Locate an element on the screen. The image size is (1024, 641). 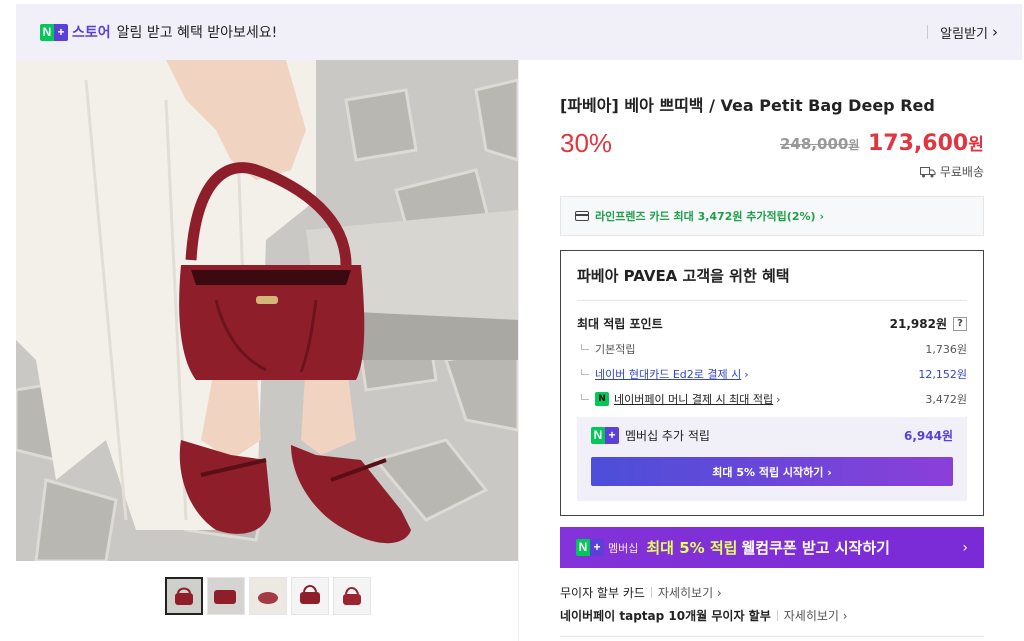
taptap-installment-label: 네이버페이 taptap 10개월 무이자 할부 is located at coordinates (665, 616).